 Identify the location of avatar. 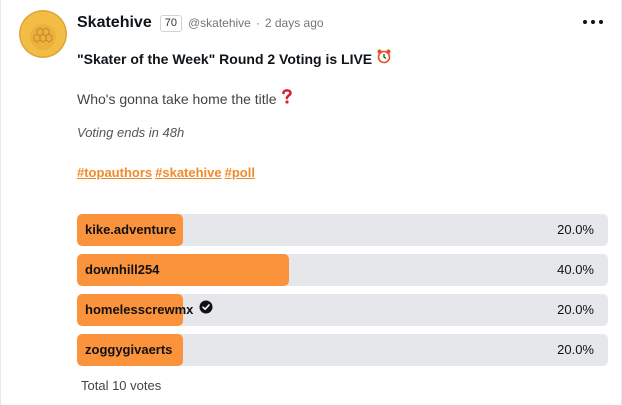
(43, 34).